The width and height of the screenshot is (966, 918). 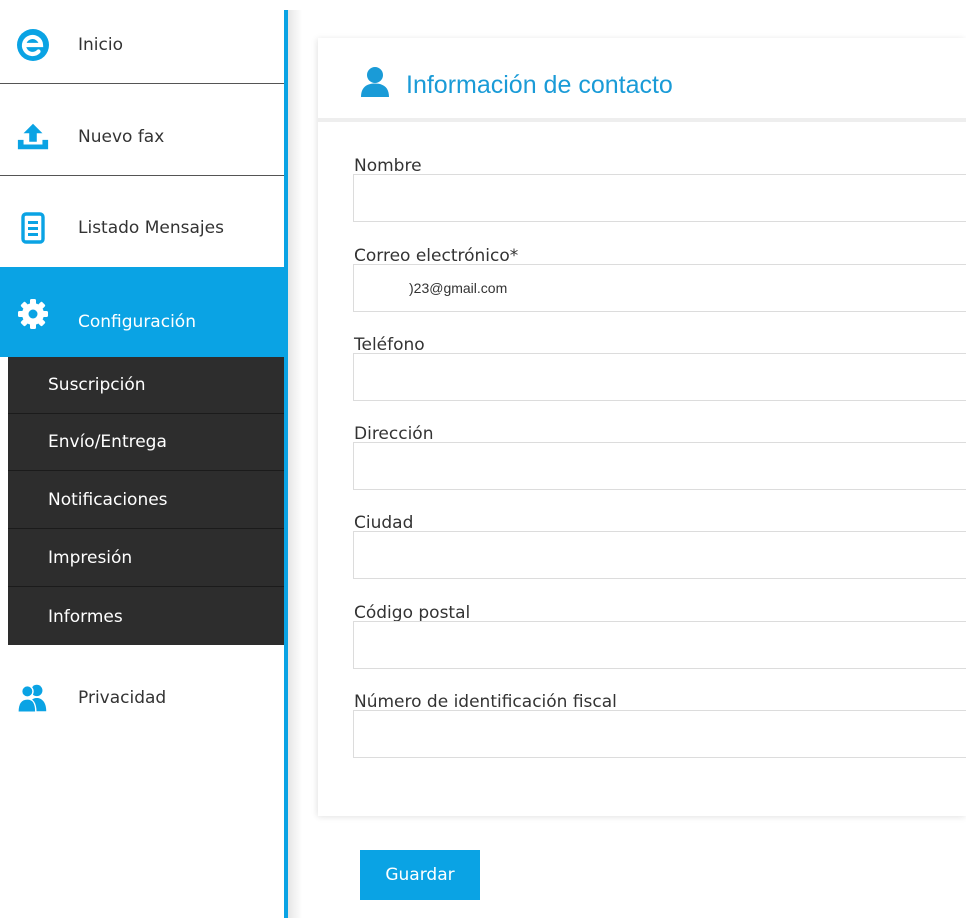 What do you see at coordinates (659, 466) in the screenshot?
I see `direccion-field` at bounding box center [659, 466].